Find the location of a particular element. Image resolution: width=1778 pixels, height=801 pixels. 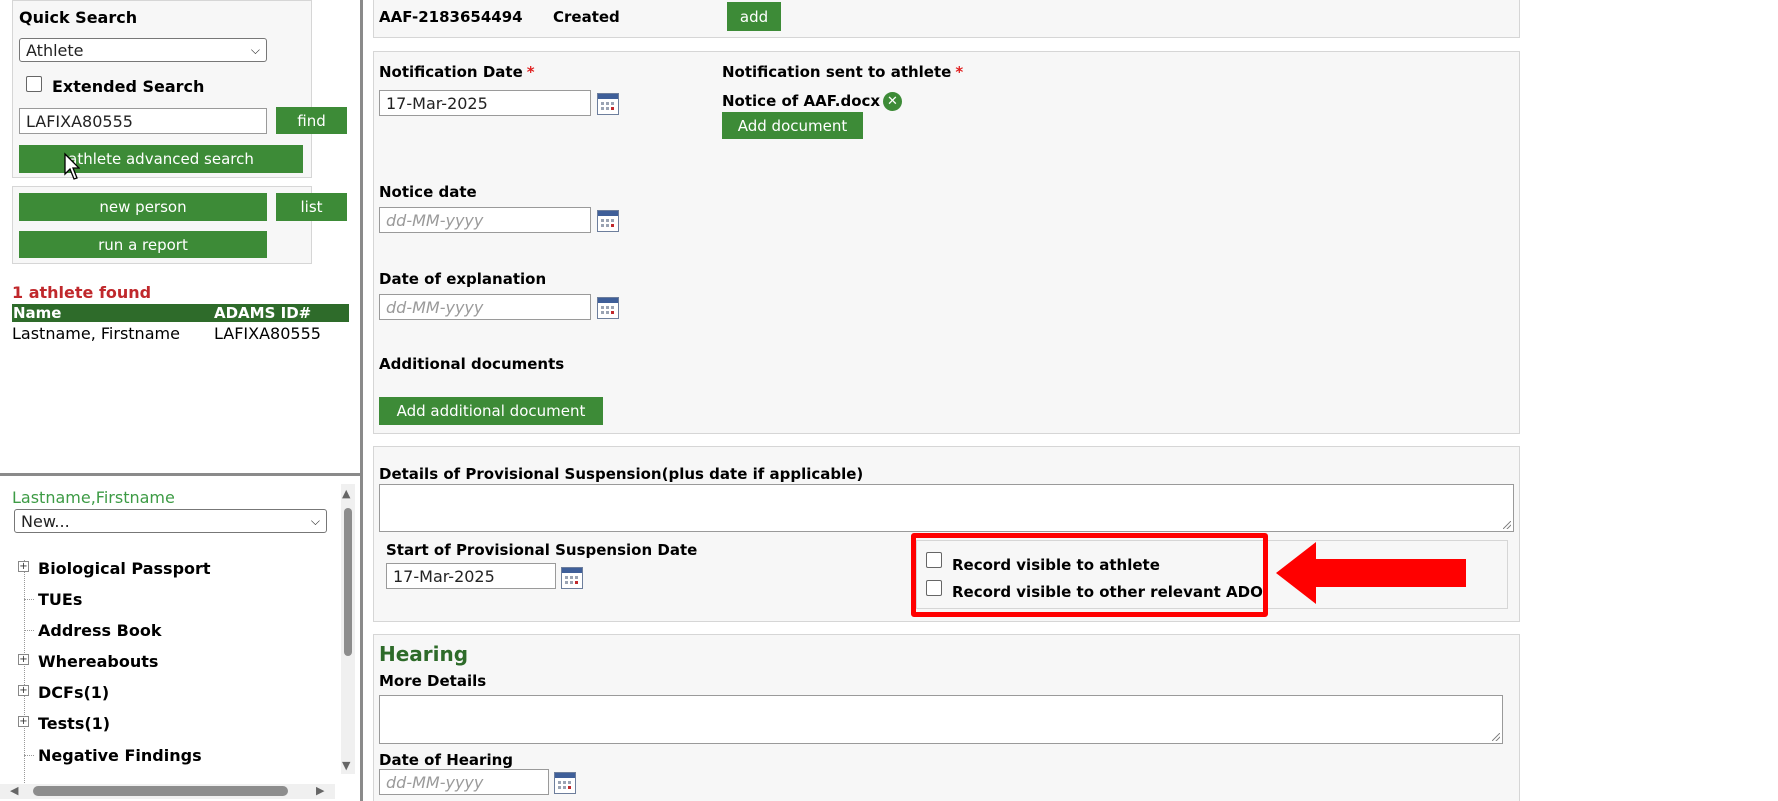

result-row-id: LAFIXA80555 is located at coordinates (267, 333).